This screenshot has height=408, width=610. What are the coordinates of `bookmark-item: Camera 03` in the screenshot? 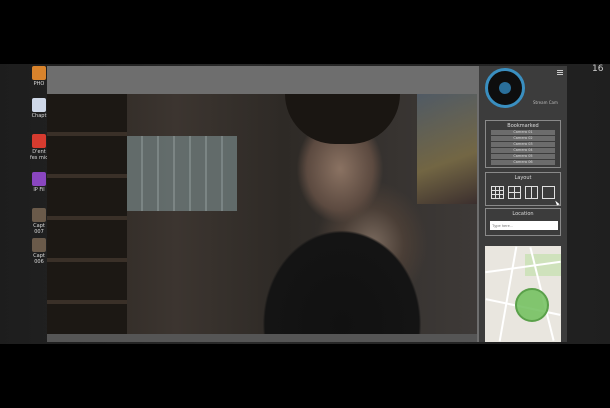 It's located at (523, 144).